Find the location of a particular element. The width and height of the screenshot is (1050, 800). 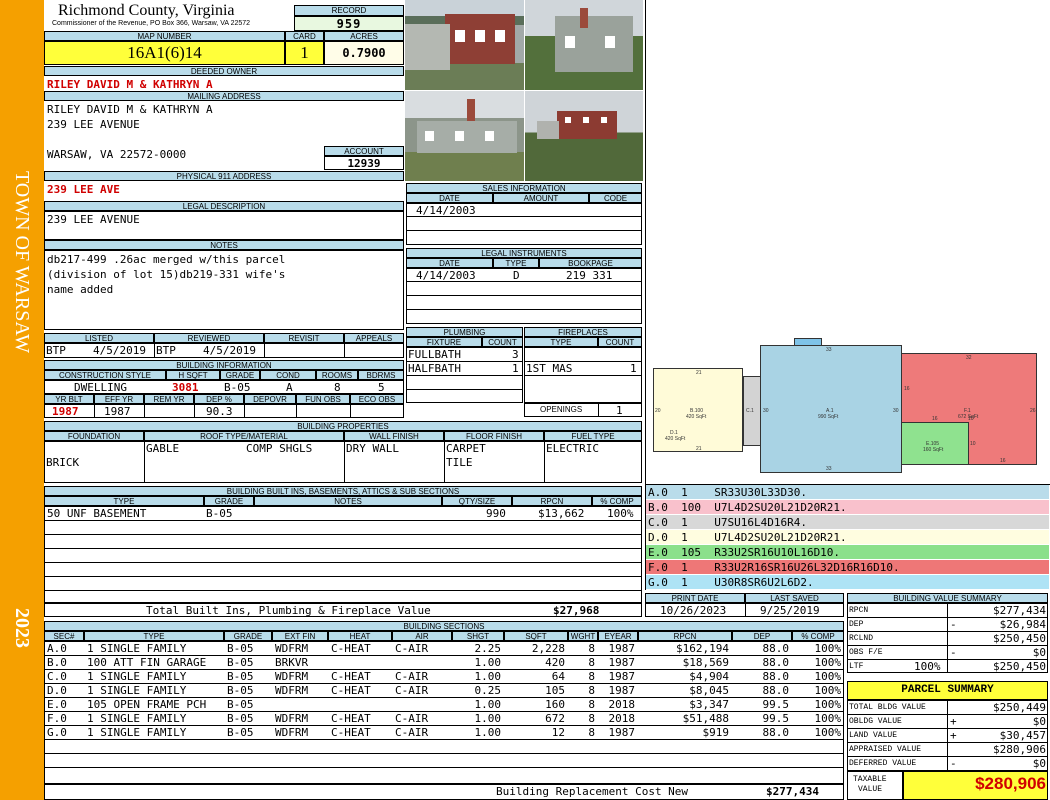

bvs-rpcn-value: $277,434 is located at coordinates (1019, 610).